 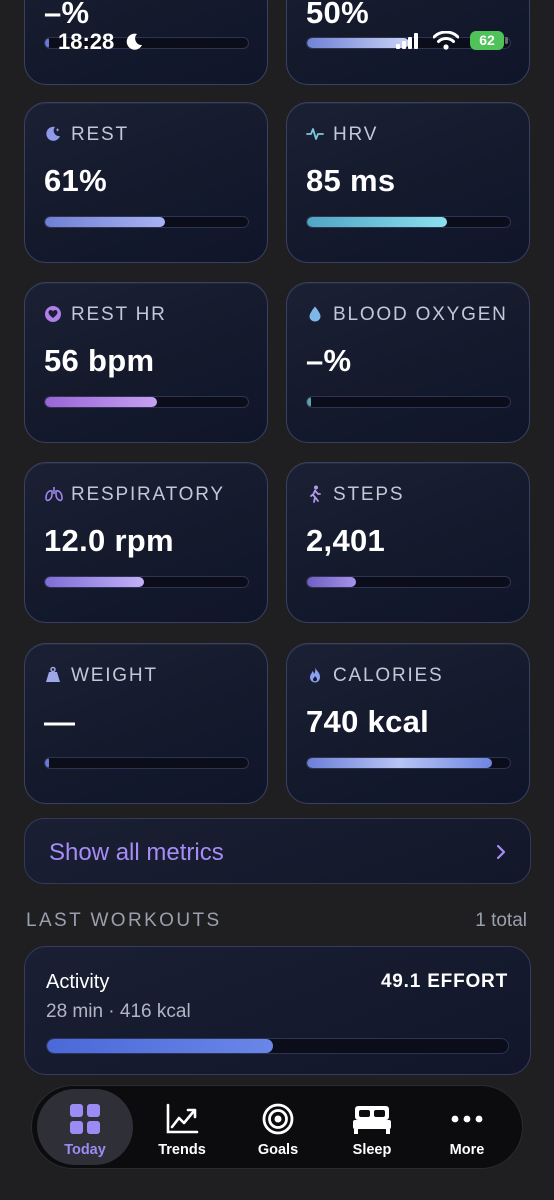 I want to click on lungs-icon, so click(x=53, y=494).